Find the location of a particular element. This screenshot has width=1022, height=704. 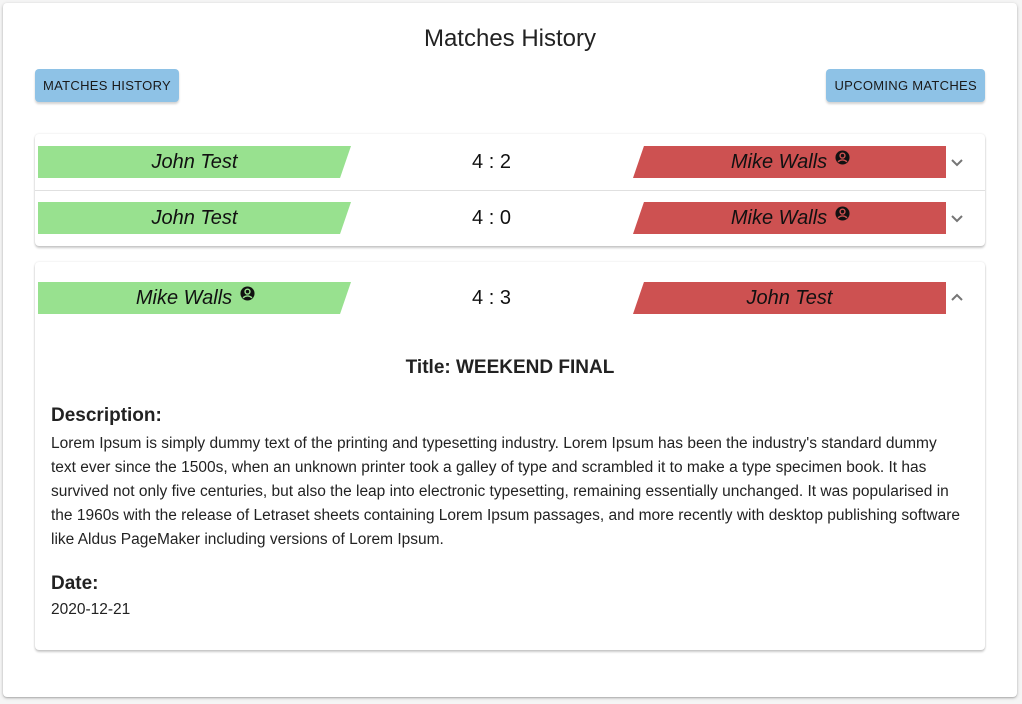

match-title: Title: WEEKEND FINAL is located at coordinates (510, 367).